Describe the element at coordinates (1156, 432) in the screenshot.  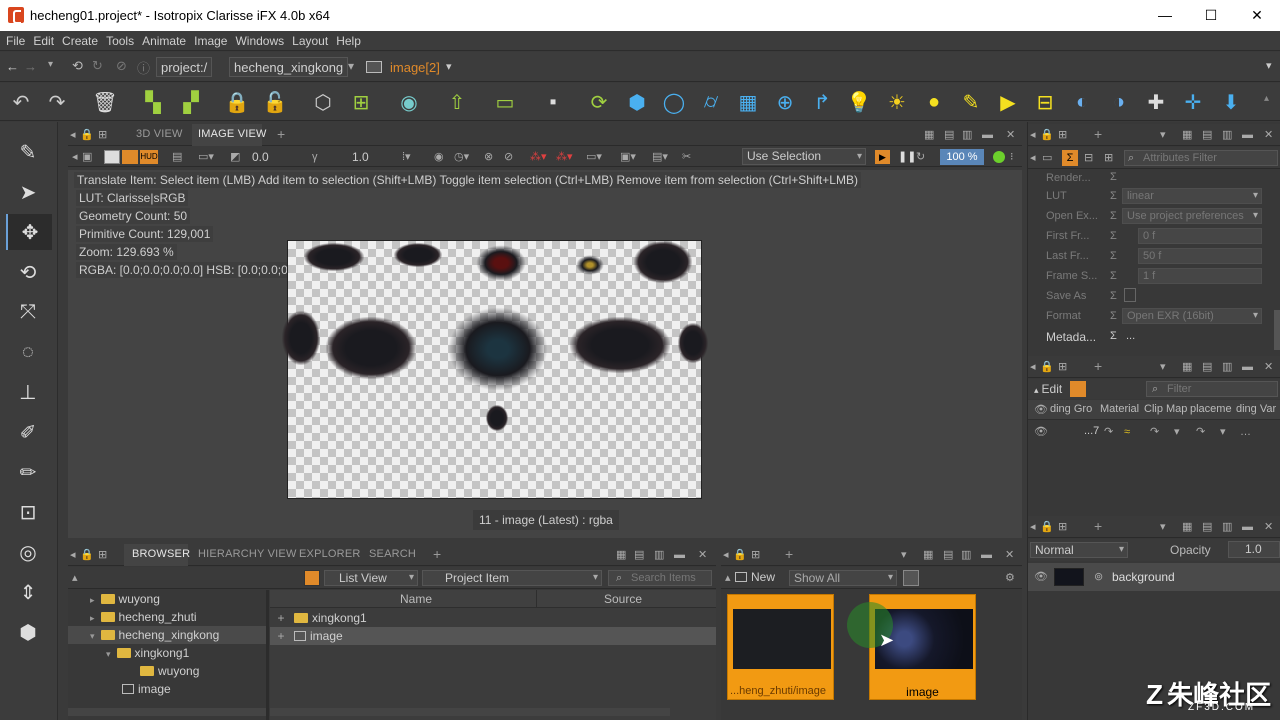
I see `clip-link-icon: ↷` at that location.